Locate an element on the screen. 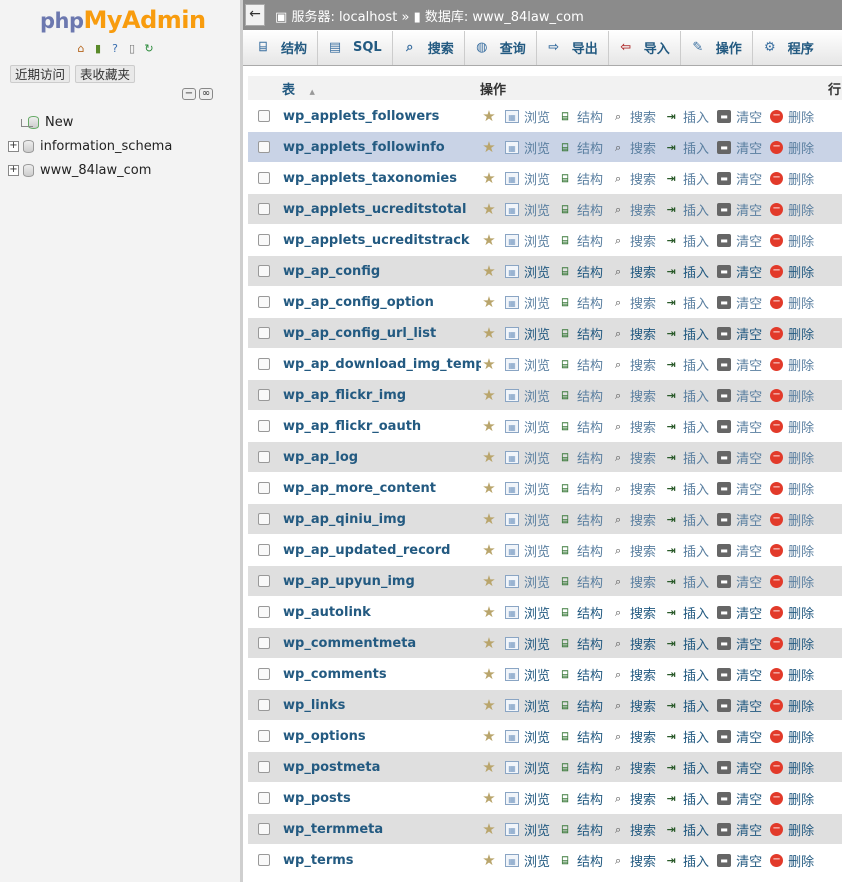 Image resolution: width=842 pixels, height=882 pixels. table-name-link: wp_ap_qiniu_img is located at coordinates (382, 519).